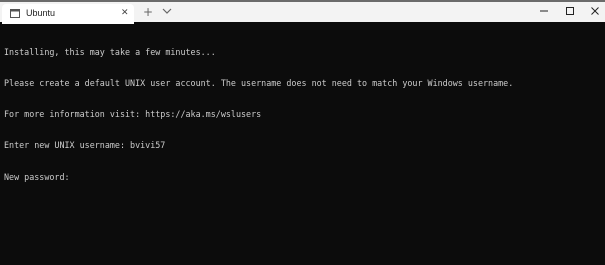 The image size is (605, 265). Describe the element at coordinates (302, 12) in the screenshot. I see `tab-bar: Ubuntu ✕ +` at that location.